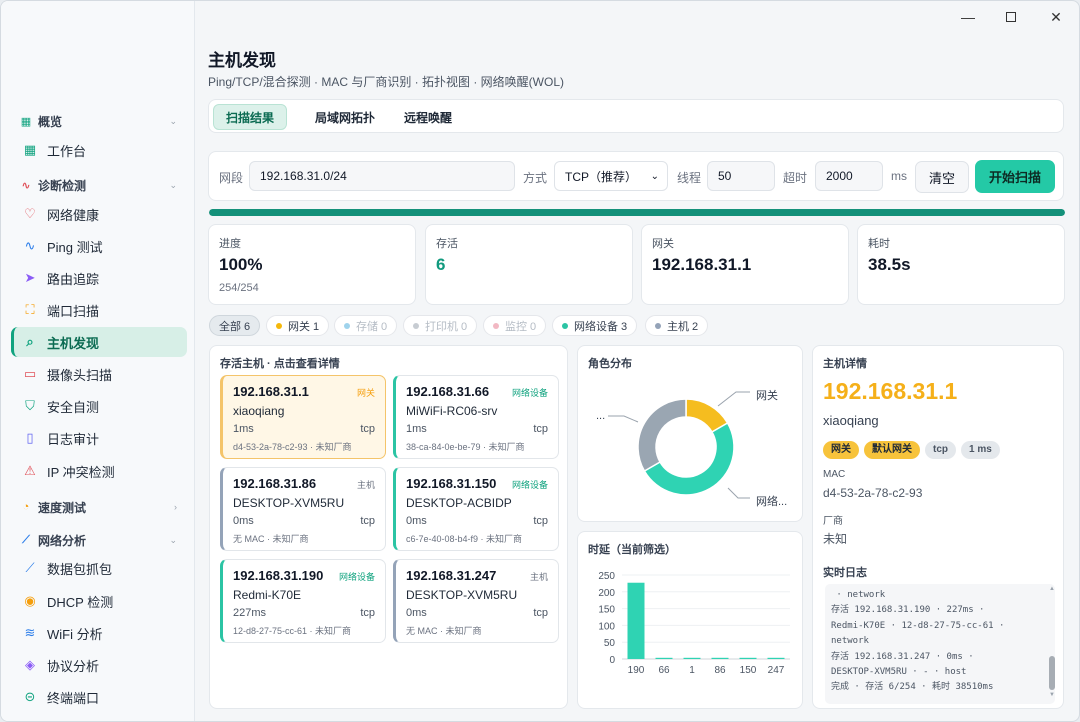 The height and width of the screenshot is (722, 1080). Describe the element at coordinates (99, 278) in the screenshot. I see `sidebar-item-traceroute: ➤ 路由追踪` at that location.